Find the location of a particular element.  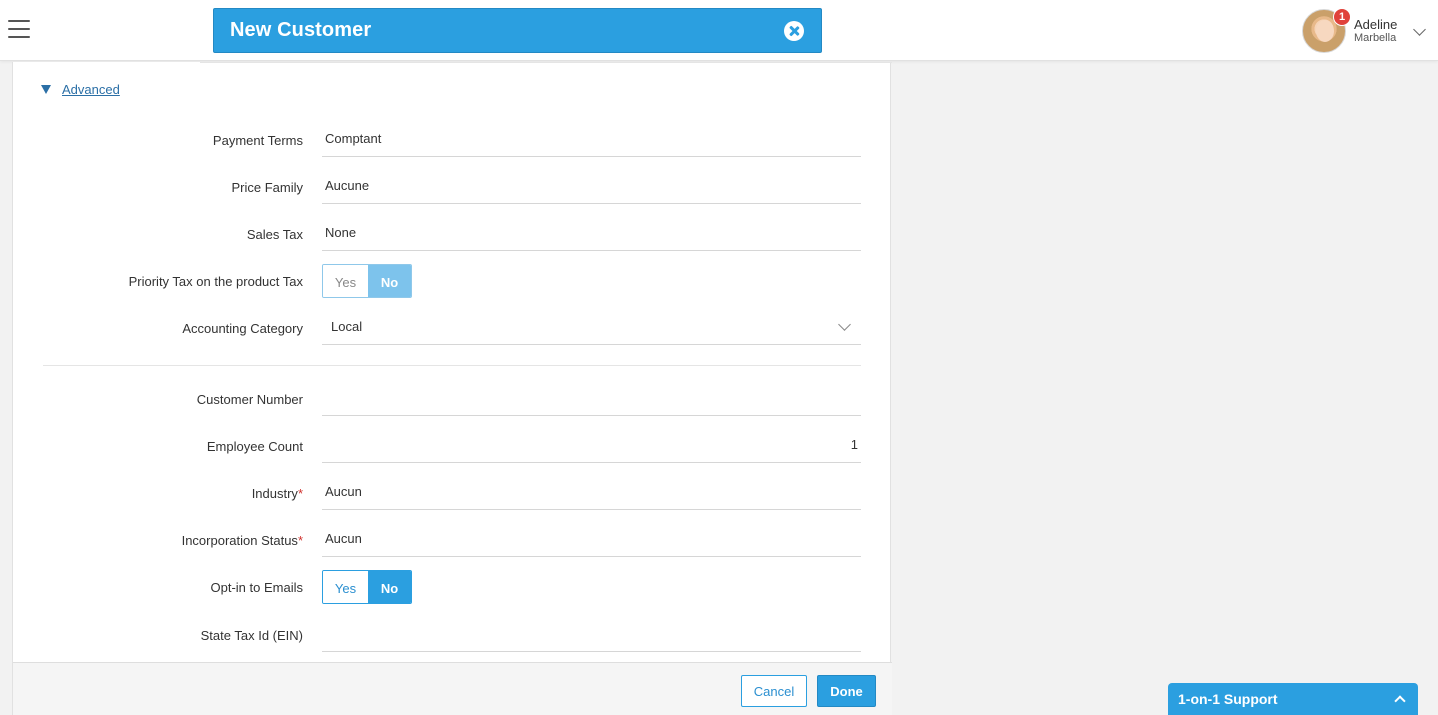

field-label: Accounting Category is located at coordinates (242, 328).